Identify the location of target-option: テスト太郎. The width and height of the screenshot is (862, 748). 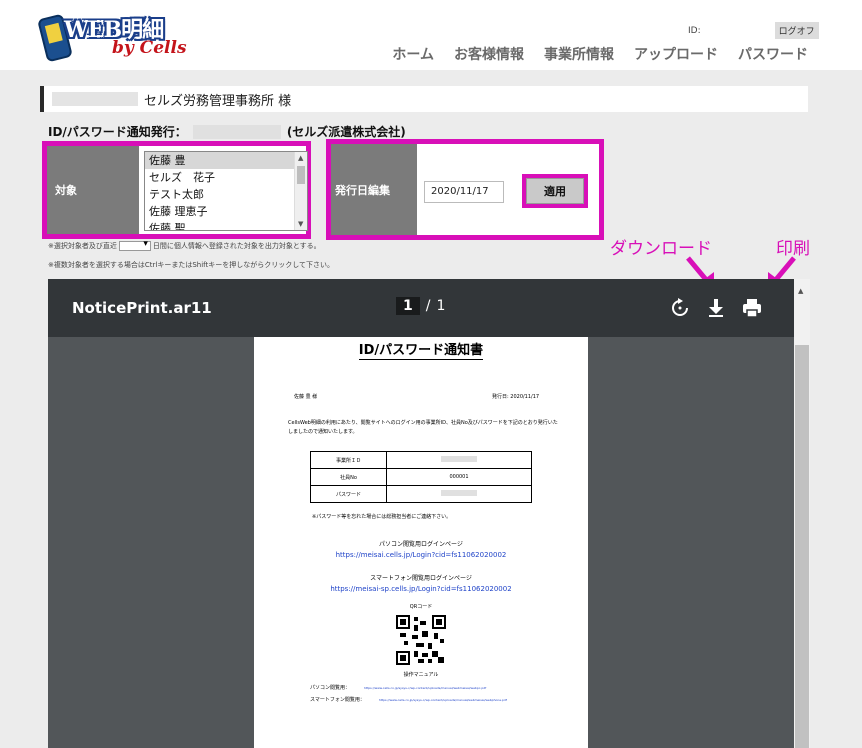
(226, 194).